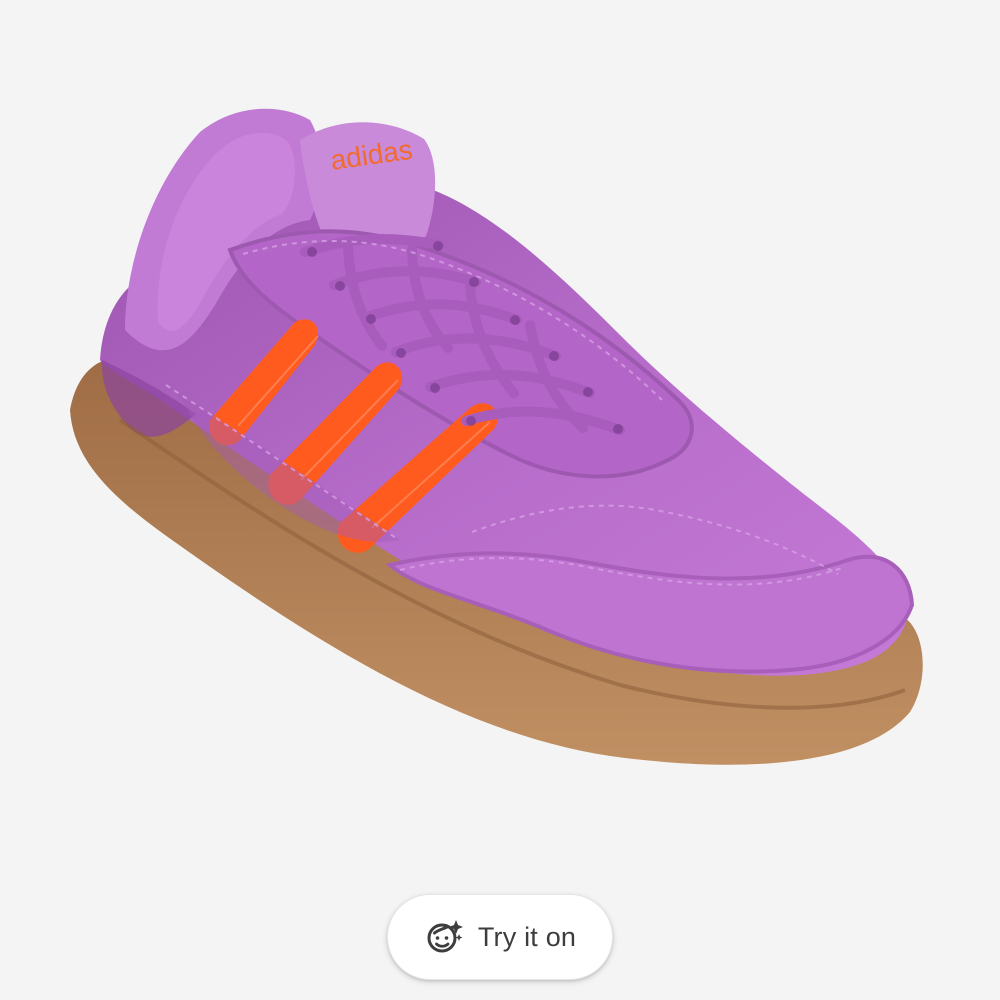 This screenshot has height=1000, width=1000. Describe the element at coordinates (527, 936) in the screenshot. I see `try-it-on-label: Try it on` at that location.